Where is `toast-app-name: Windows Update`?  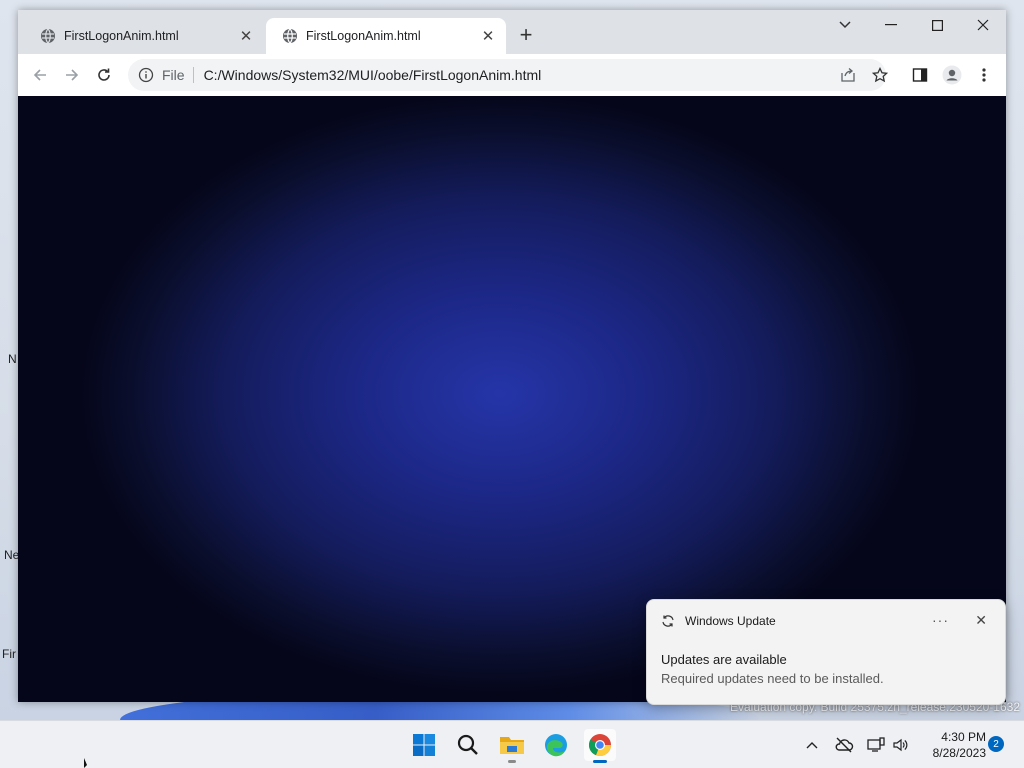
toast-app-name: Windows Update is located at coordinates (730, 621).